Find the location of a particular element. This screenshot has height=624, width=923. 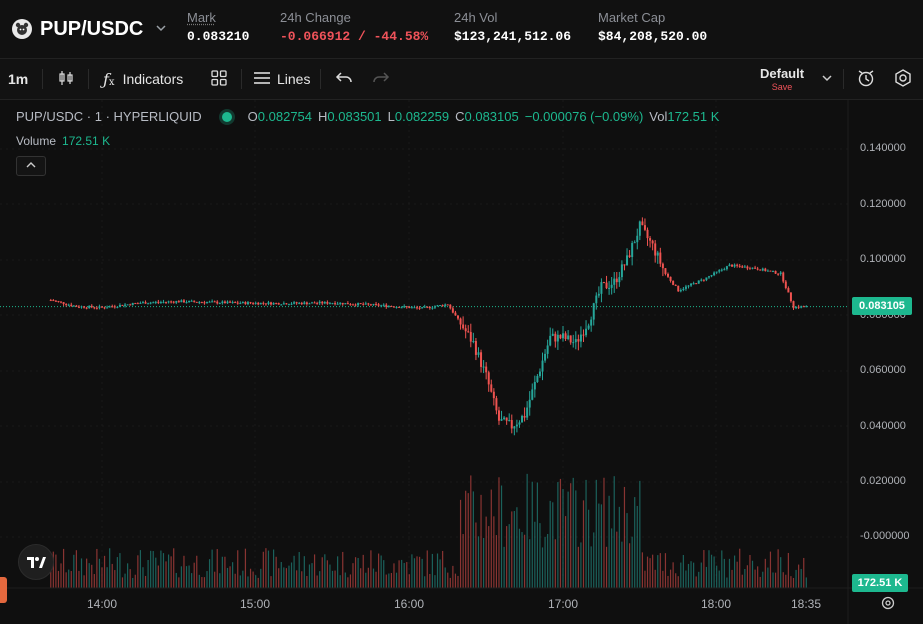

redo-button is located at coordinates (381, 79).